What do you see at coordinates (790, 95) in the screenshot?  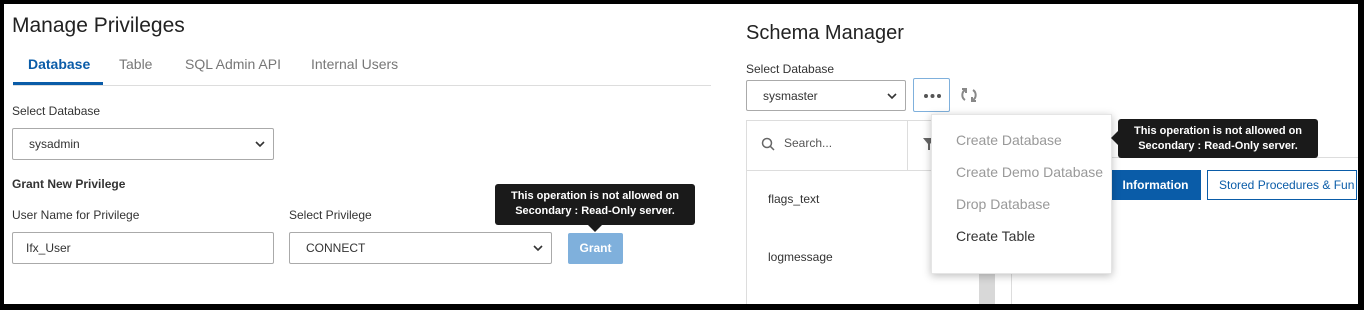 I see `schema-database-select-value: sysmaster` at bounding box center [790, 95].